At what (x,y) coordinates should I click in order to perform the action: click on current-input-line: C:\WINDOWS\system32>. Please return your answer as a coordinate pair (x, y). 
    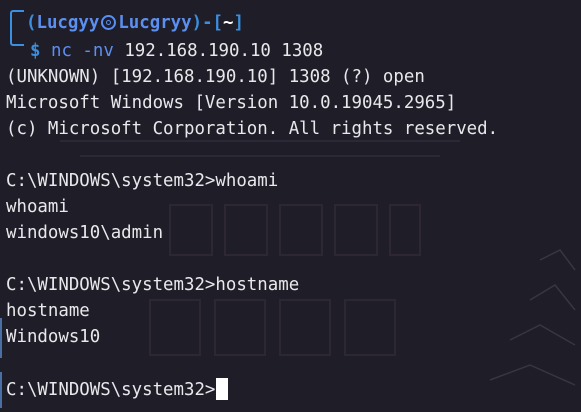
    Looking at the image, I should click on (117, 391).